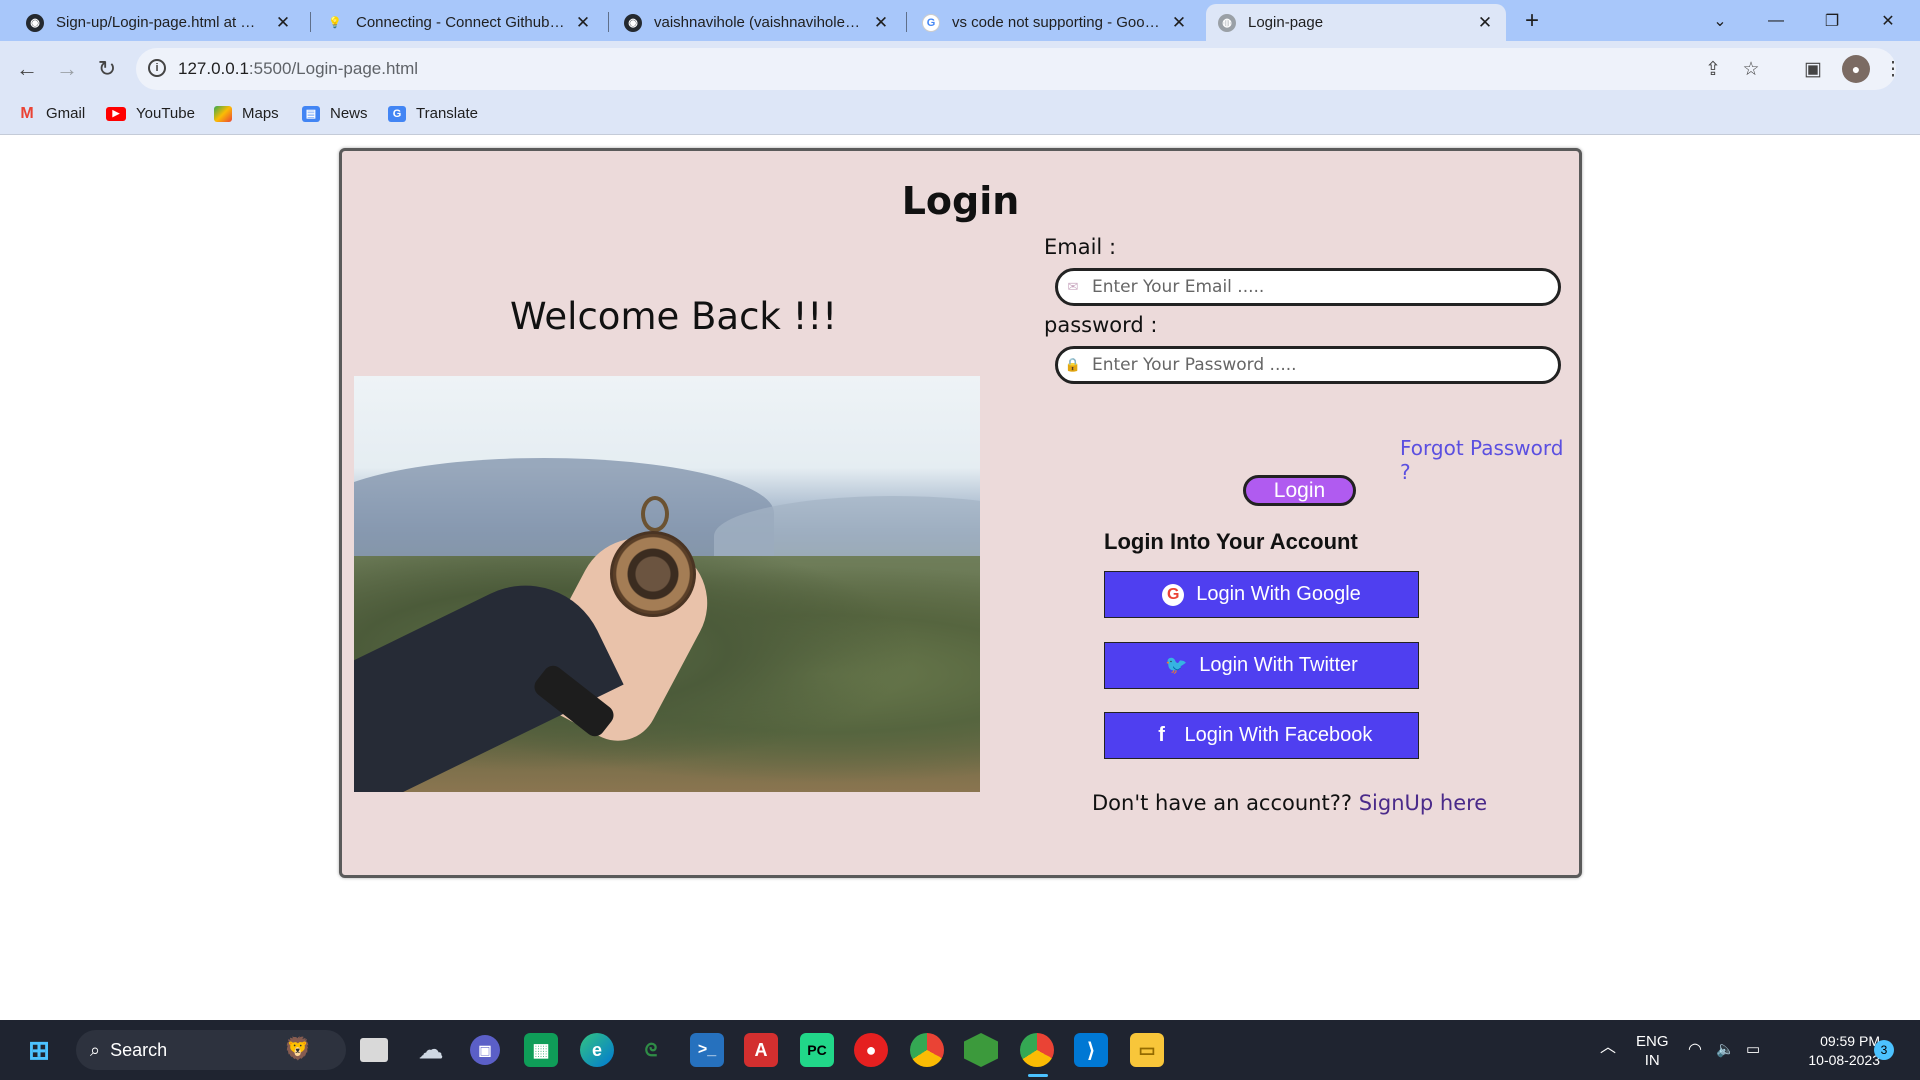  I want to click on taskbar-search-label: Search, so click(139, 1049).